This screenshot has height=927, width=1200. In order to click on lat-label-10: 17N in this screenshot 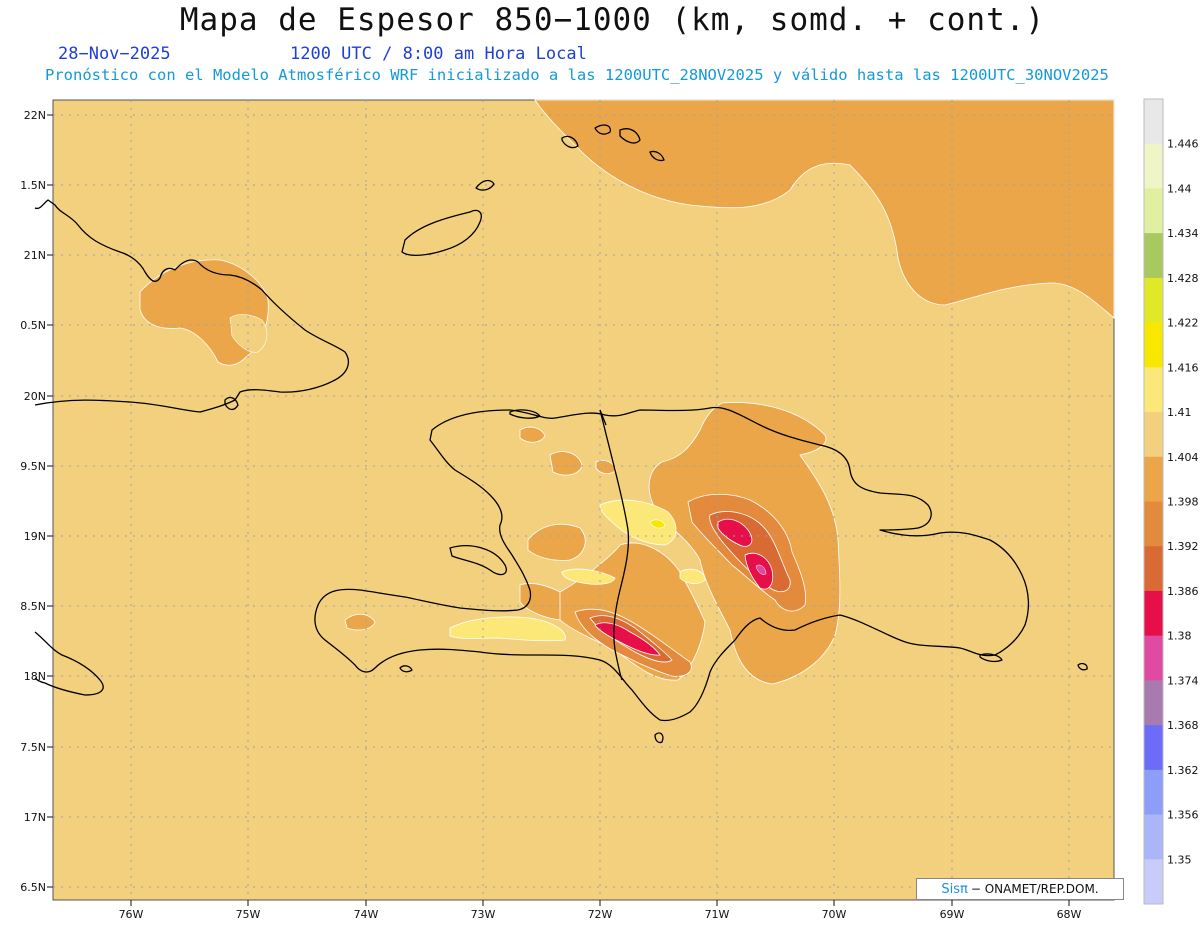, I will do `click(35, 817)`.